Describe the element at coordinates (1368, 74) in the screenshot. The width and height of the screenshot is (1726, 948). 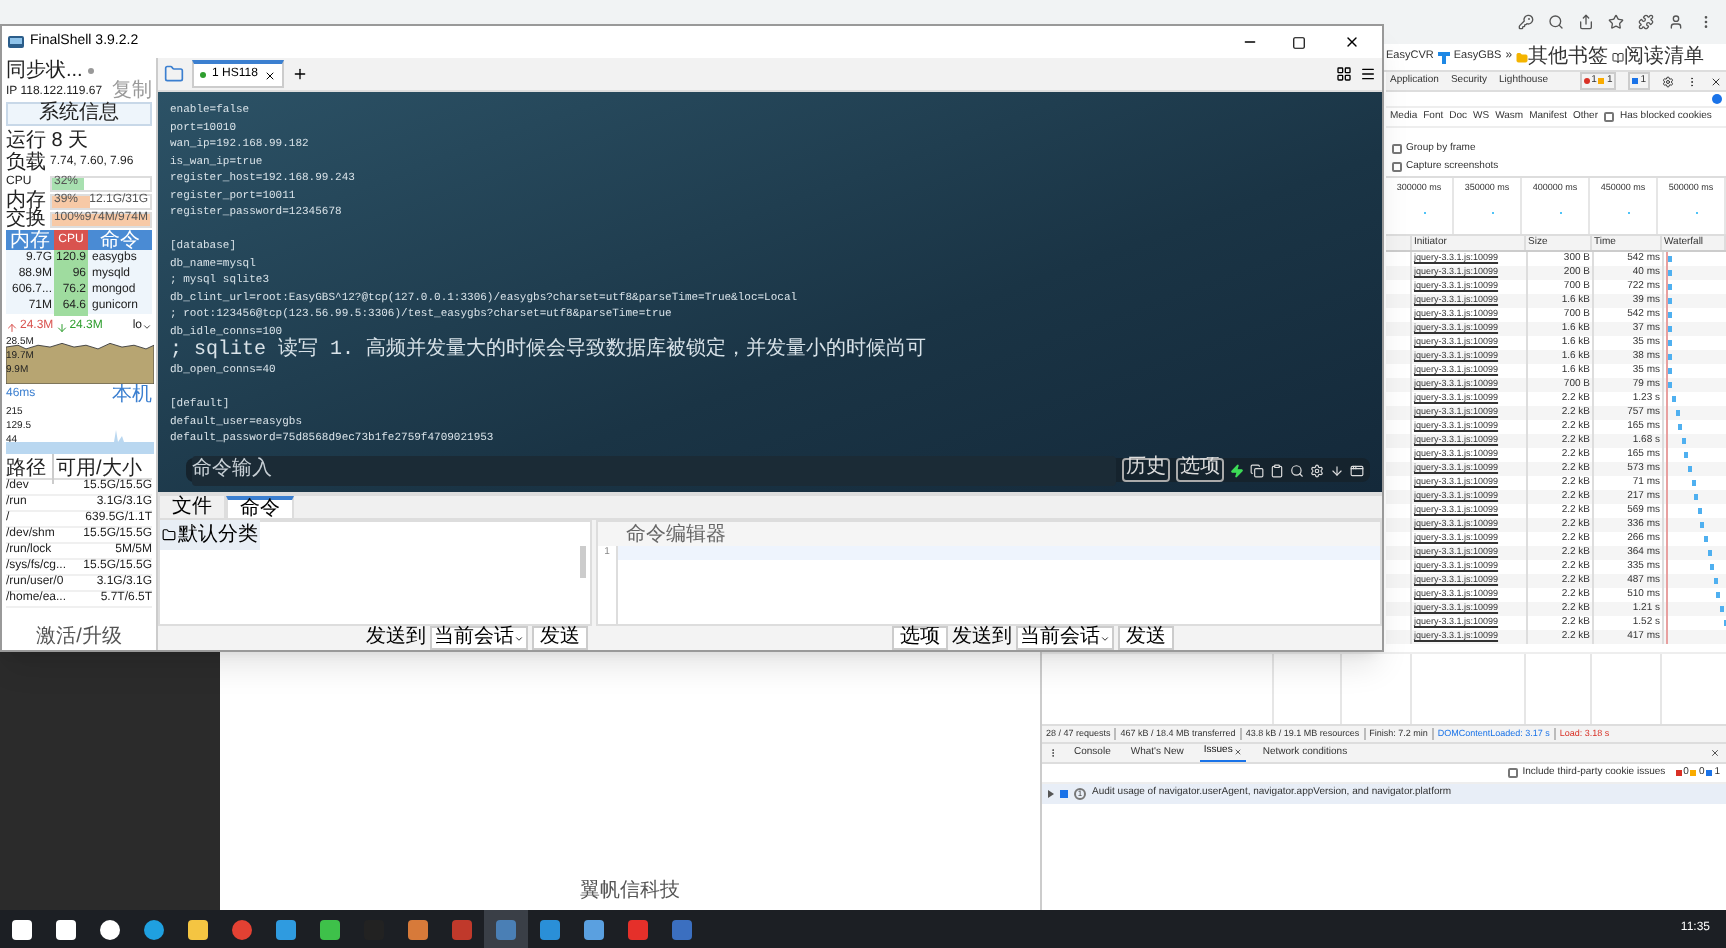
I see `menu-icon` at that location.